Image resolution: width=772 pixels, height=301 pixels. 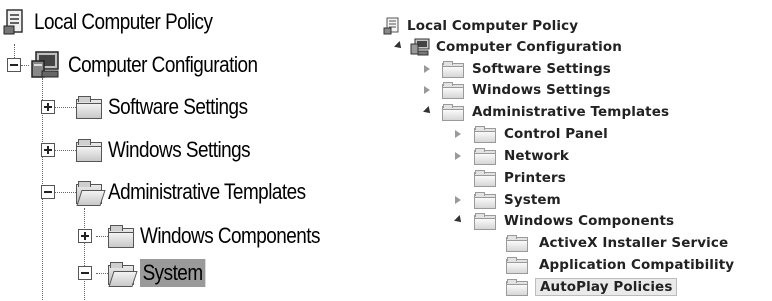 I want to click on right-tree-item-control-panel: Control Panel, so click(x=541, y=134).